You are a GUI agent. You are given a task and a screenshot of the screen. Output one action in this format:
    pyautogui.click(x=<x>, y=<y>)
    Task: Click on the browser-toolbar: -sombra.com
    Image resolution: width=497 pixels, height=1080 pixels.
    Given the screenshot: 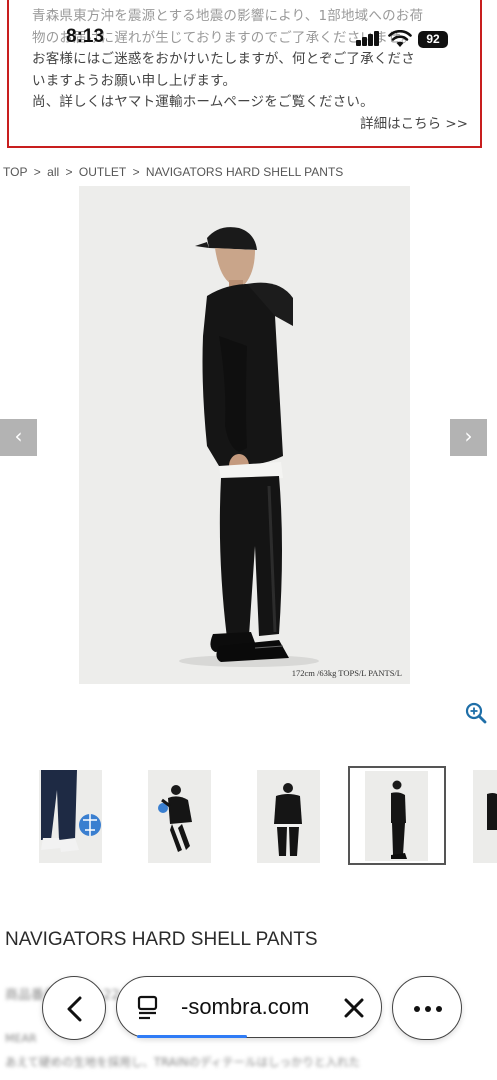 What is the action you would take?
    pyautogui.click(x=248, y=1008)
    